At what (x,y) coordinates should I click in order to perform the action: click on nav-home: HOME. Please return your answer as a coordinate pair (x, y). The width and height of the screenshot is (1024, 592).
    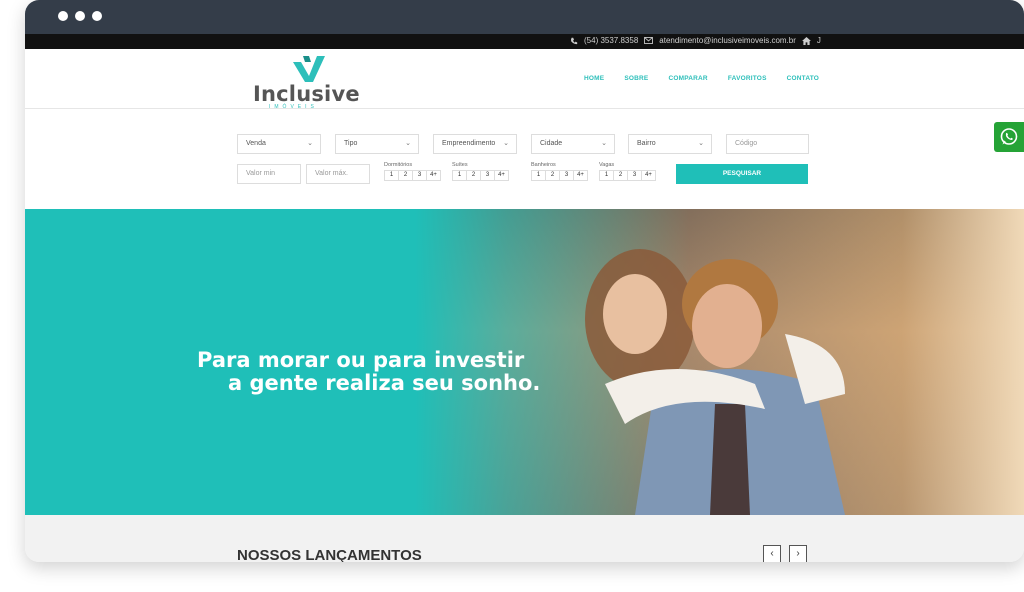
    Looking at the image, I should click on (594, 78).